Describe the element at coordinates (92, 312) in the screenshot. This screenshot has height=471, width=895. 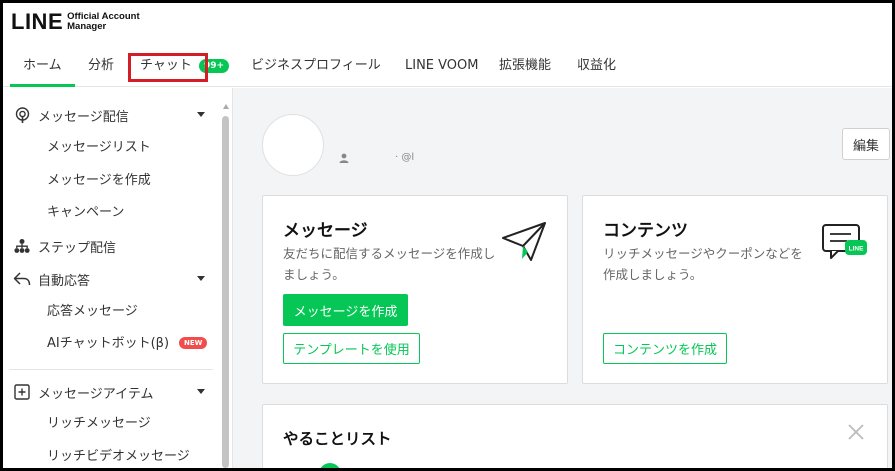
I see `sidebar-item-reply-message: 応答メッセージ` at that location.